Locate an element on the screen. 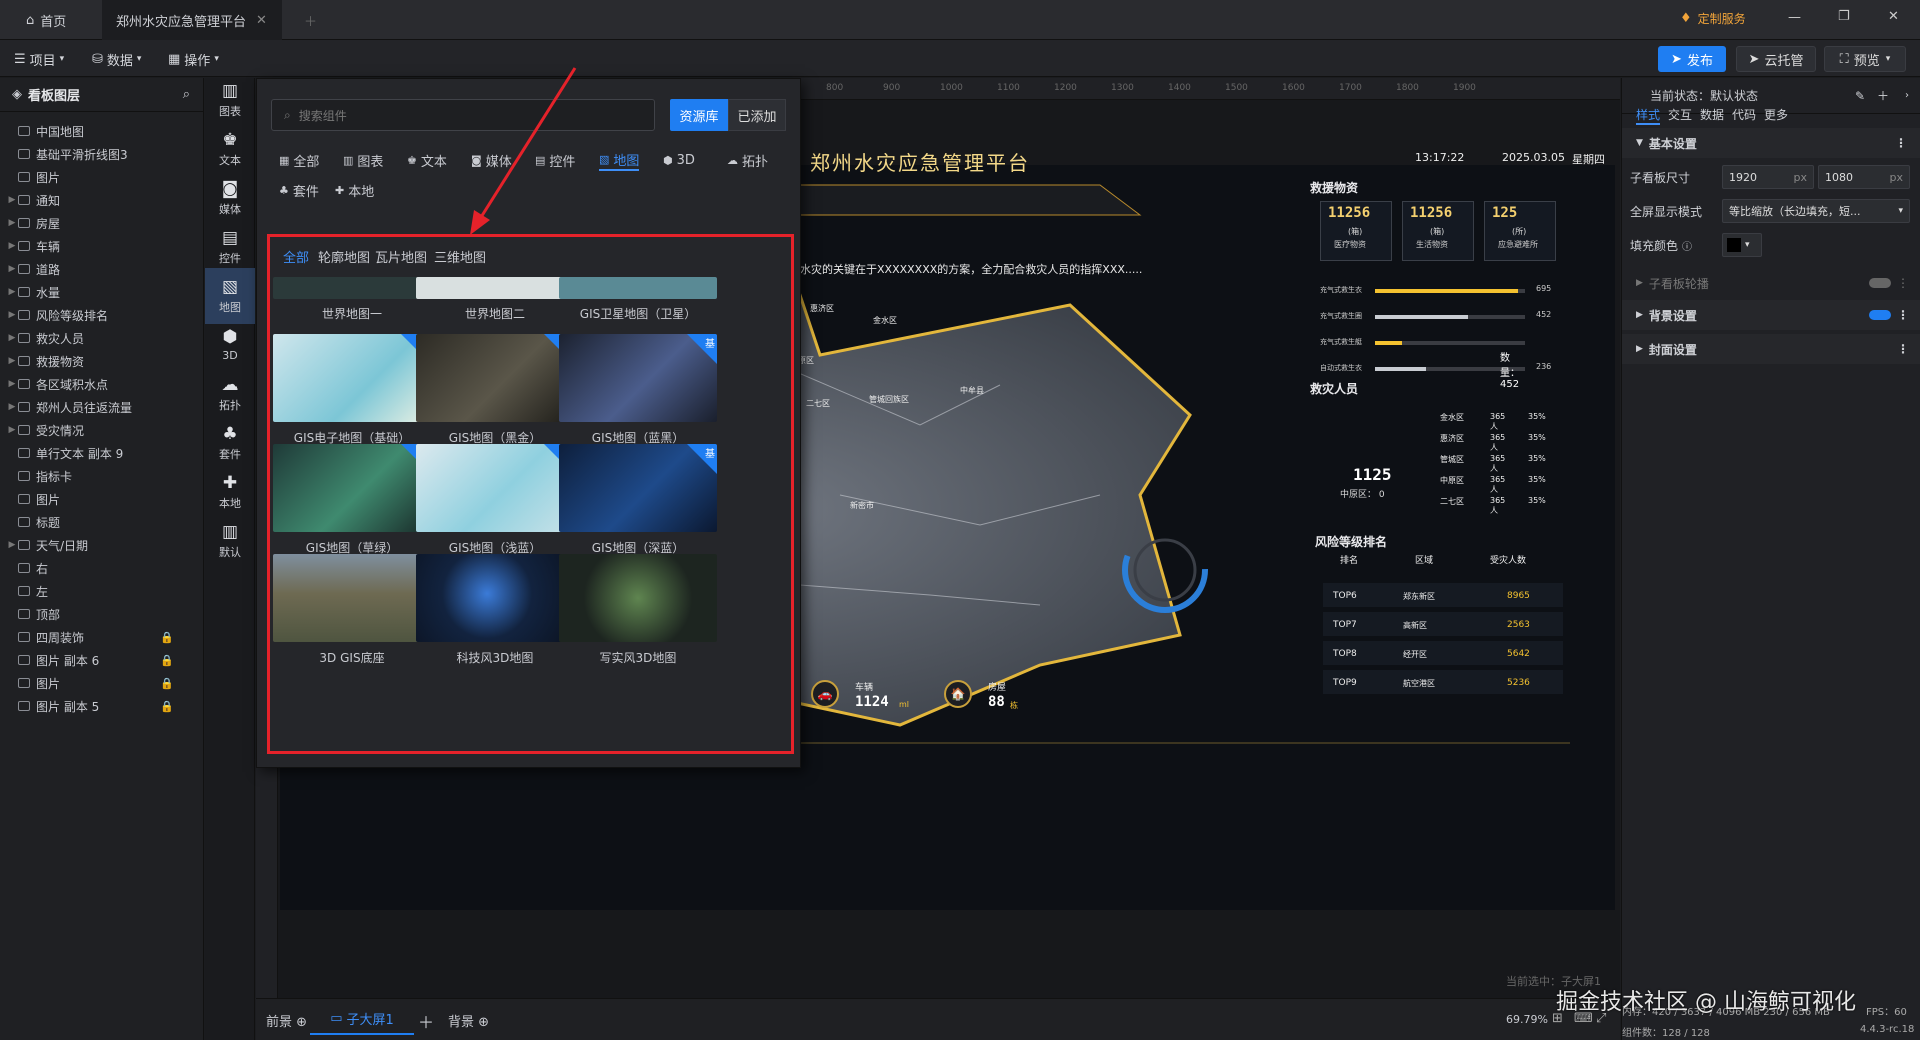 The width and height of the screenshot is (1920, 1040). category-control: ▤ 控件 is located at coordinates (230, 247).